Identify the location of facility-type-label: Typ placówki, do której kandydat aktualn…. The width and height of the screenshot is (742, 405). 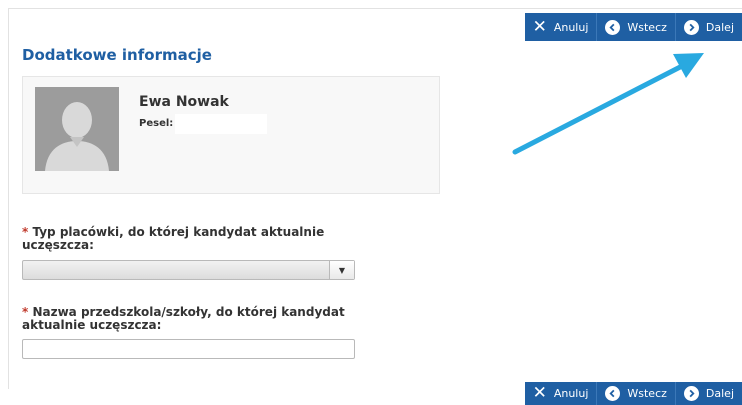
(173, 238).